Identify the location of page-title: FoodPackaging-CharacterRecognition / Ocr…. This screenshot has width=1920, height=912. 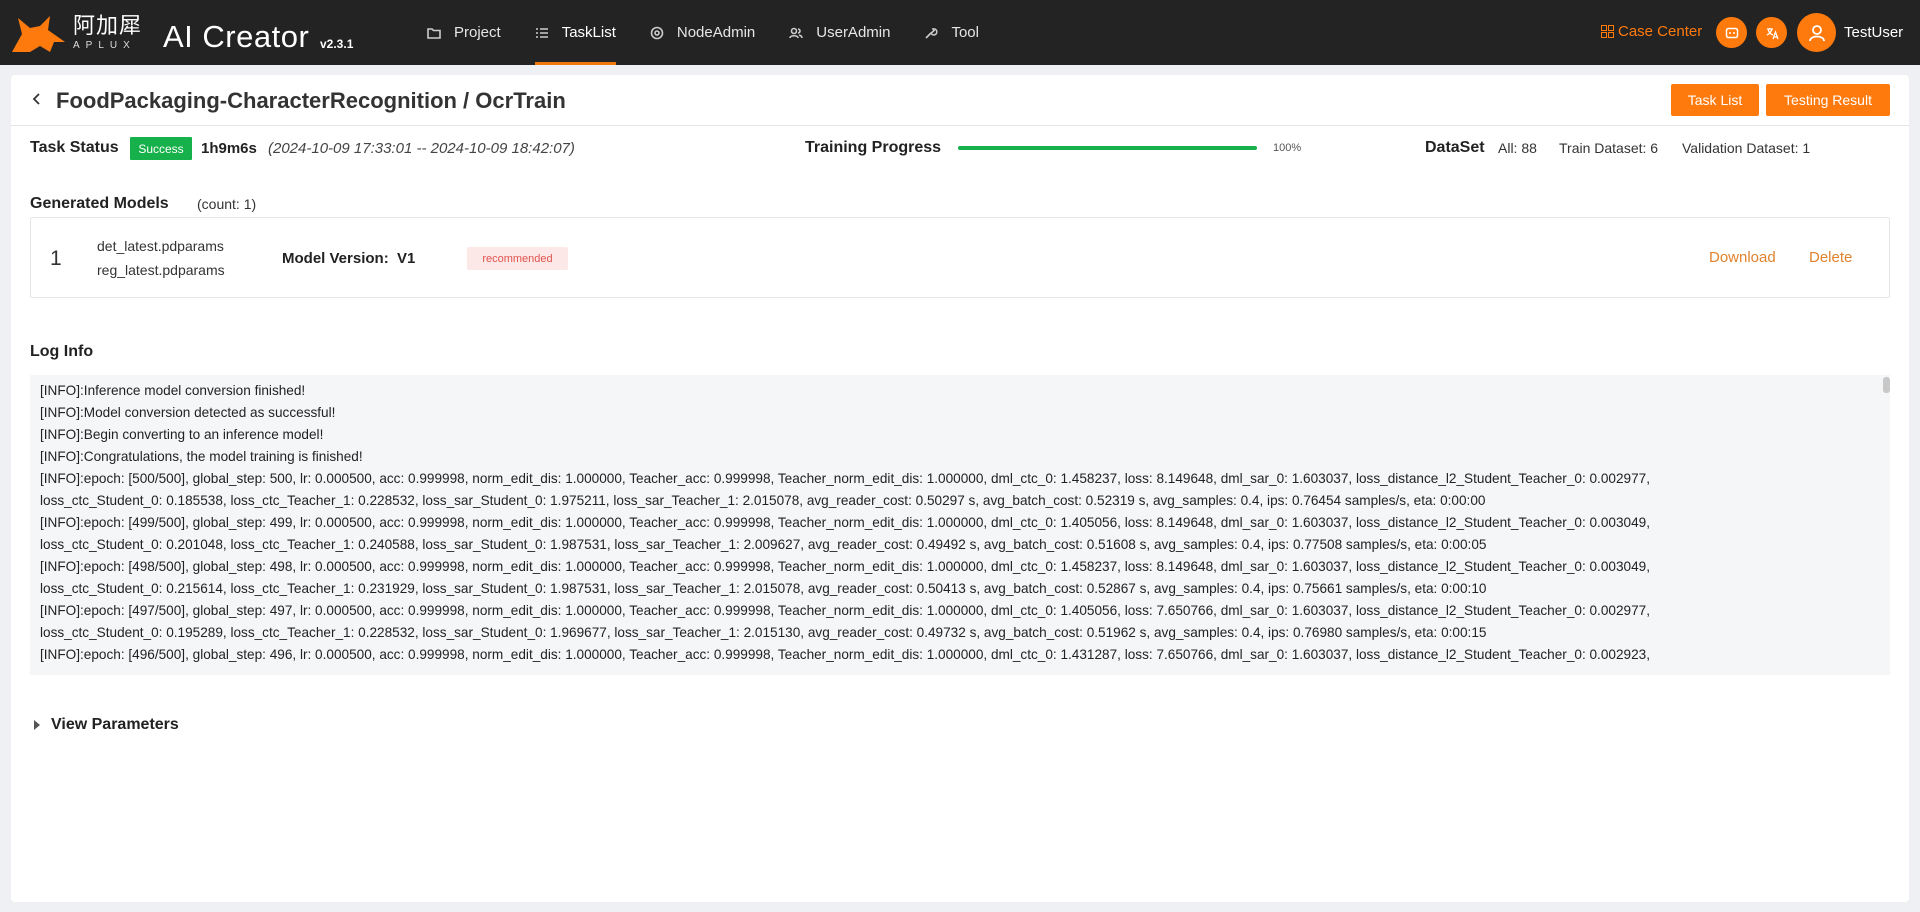
(311, 100).